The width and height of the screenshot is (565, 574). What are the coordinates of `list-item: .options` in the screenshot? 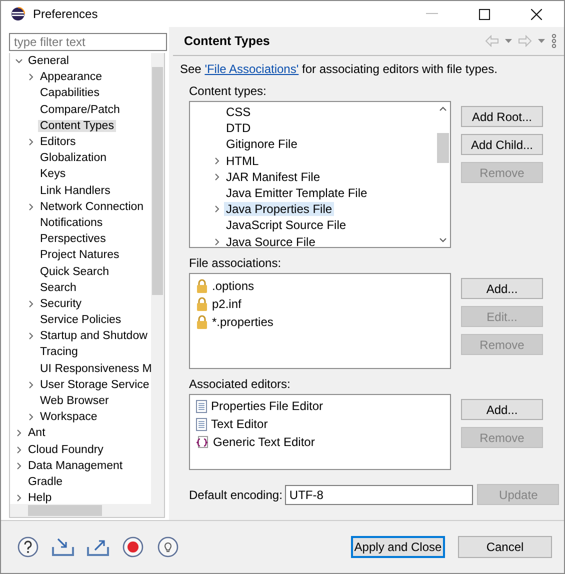 It's located at (233, 286).